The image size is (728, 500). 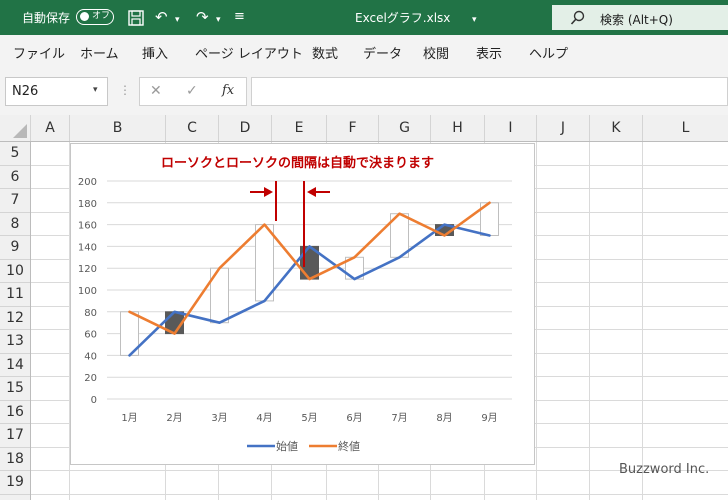 I want to click on toggle-knob, so click(x=84, y=16).